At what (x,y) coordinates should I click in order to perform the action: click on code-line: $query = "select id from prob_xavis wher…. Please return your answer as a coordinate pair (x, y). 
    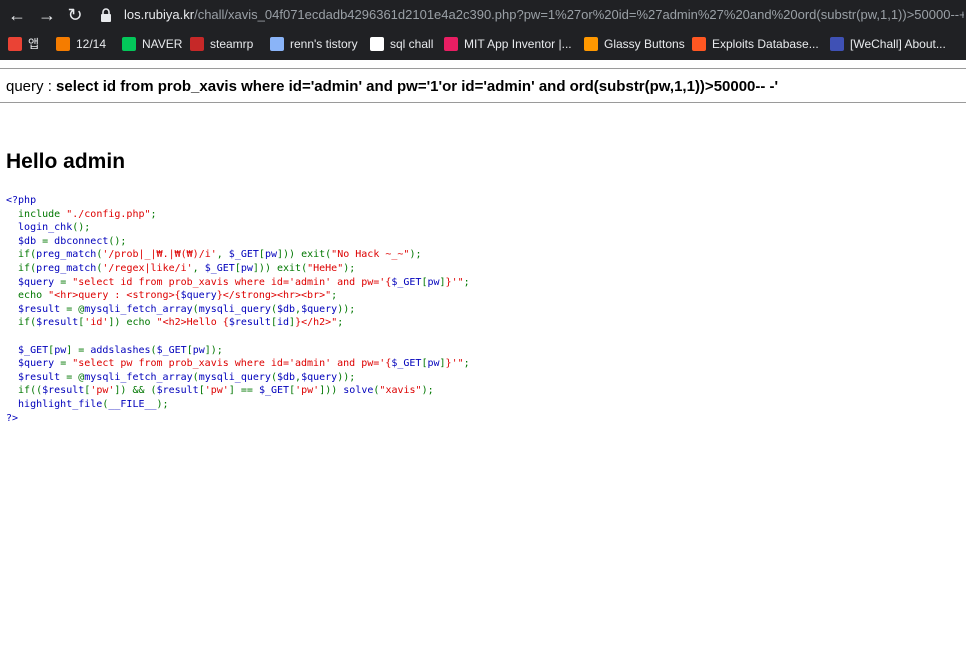
    Looking at the image, I should click on (238, 283).